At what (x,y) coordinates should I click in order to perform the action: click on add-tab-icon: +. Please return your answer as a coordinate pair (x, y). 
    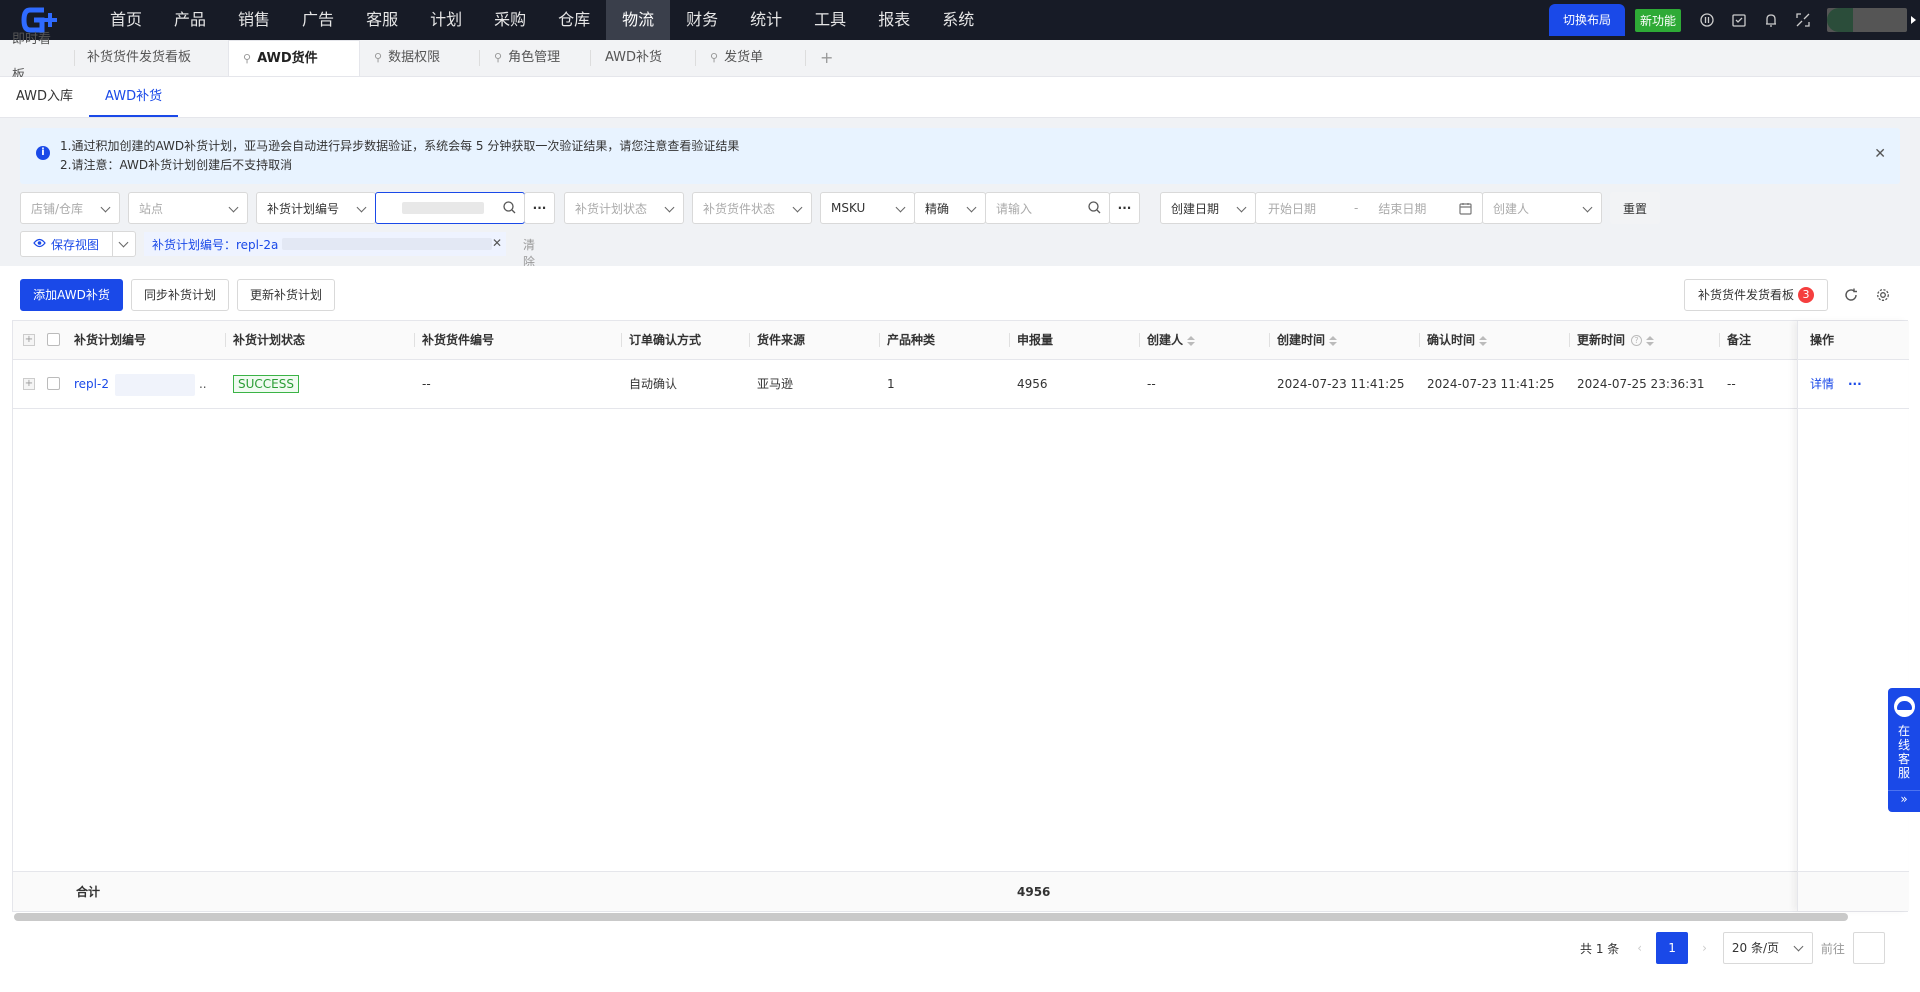
    Looking at the image, I should click on (826, 58).